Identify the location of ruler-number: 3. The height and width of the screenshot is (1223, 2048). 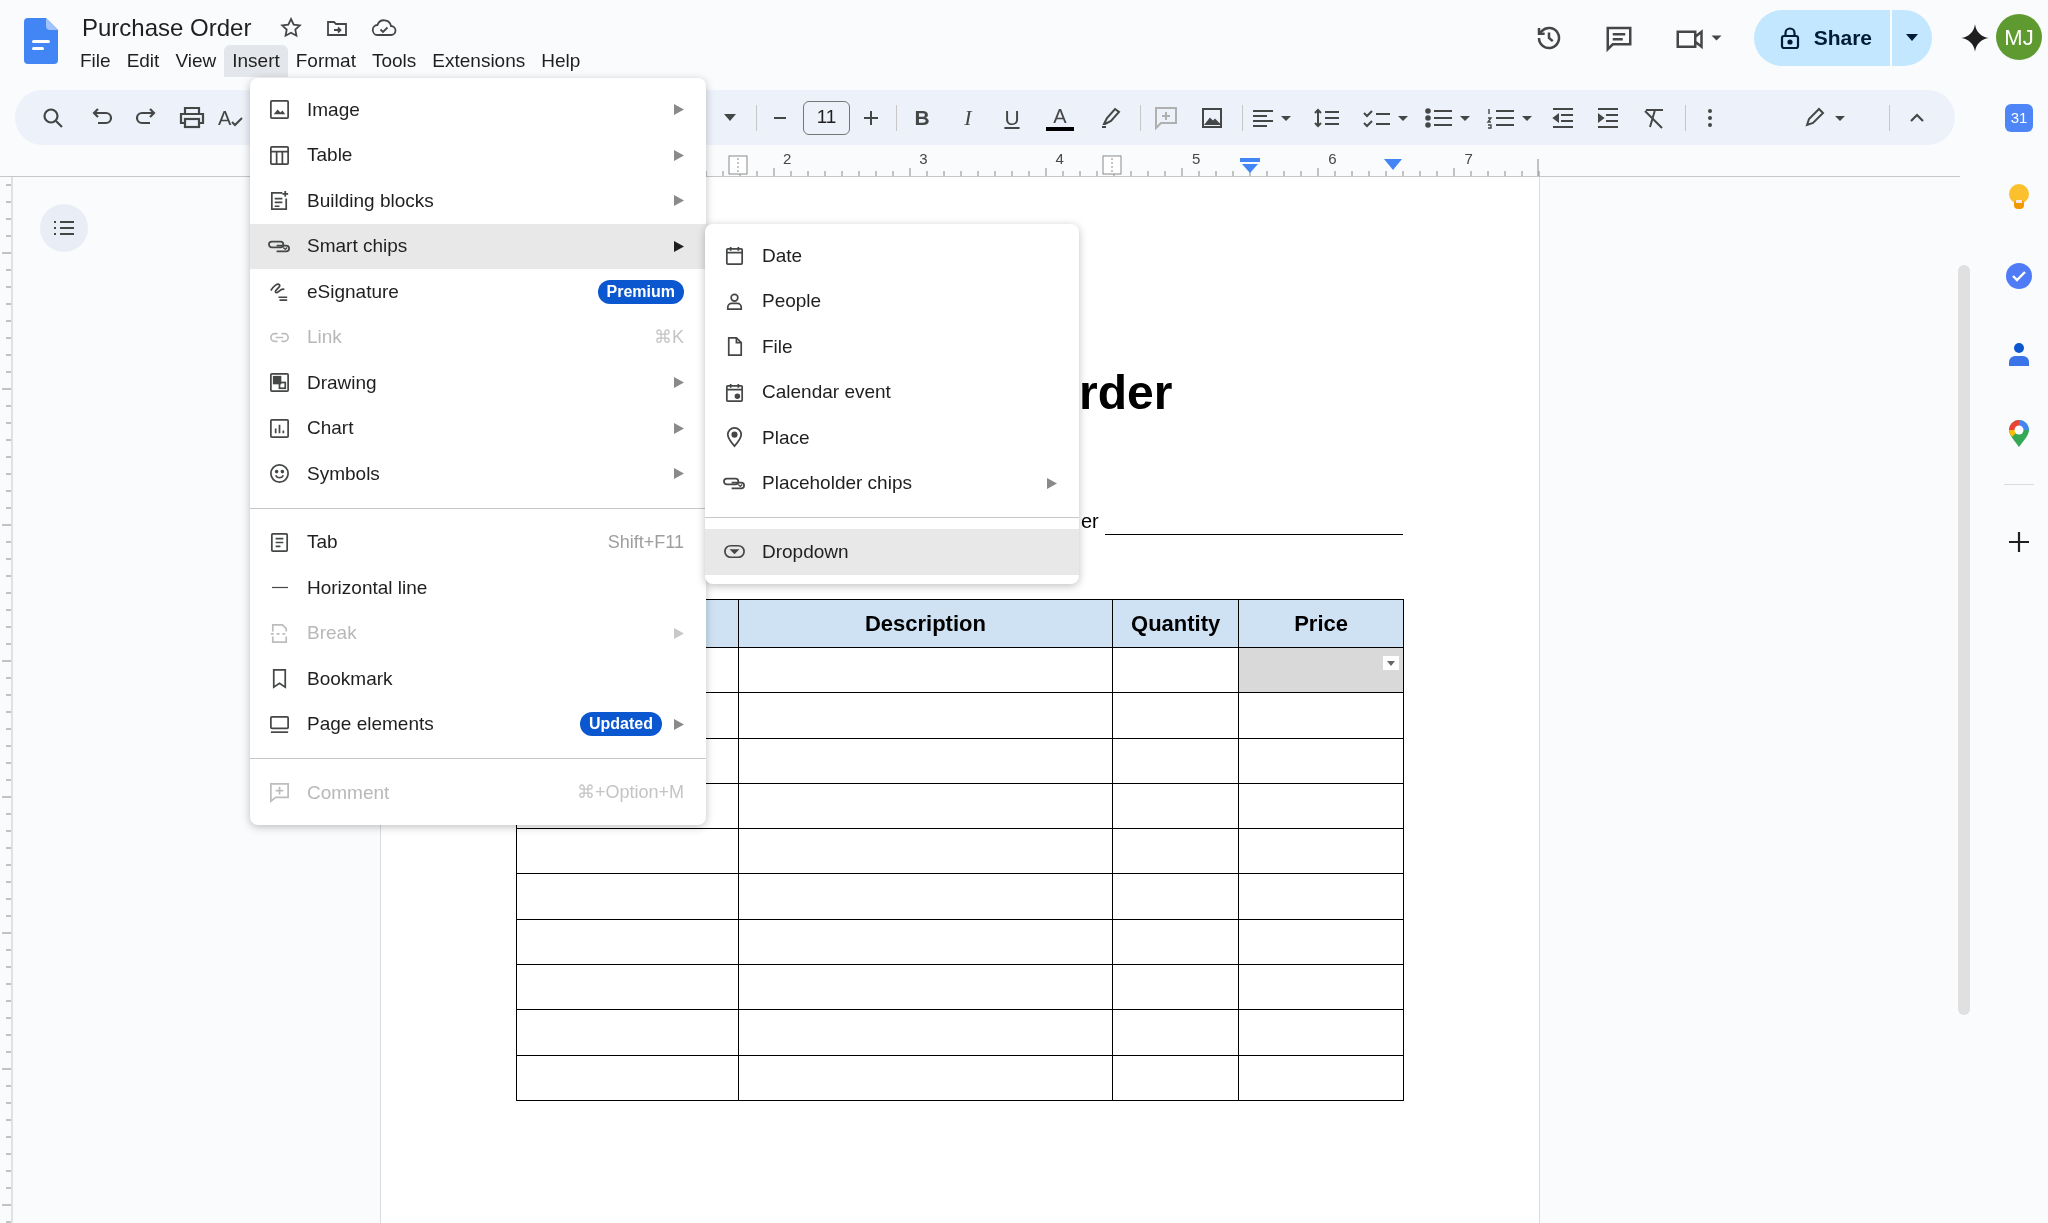
(923, 159).